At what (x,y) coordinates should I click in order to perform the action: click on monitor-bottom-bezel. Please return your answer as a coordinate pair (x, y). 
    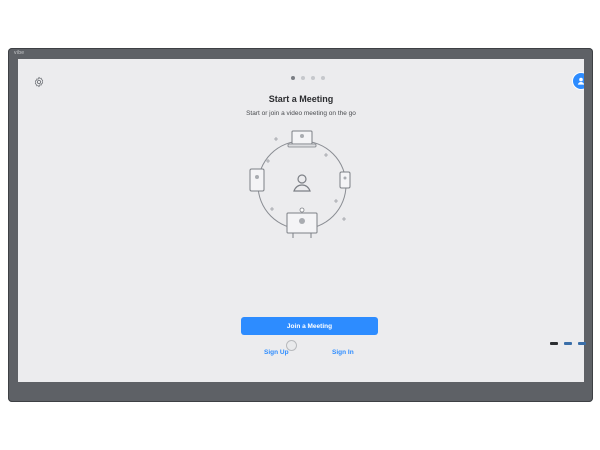
    Looking at the image, I should click on (300, 392).